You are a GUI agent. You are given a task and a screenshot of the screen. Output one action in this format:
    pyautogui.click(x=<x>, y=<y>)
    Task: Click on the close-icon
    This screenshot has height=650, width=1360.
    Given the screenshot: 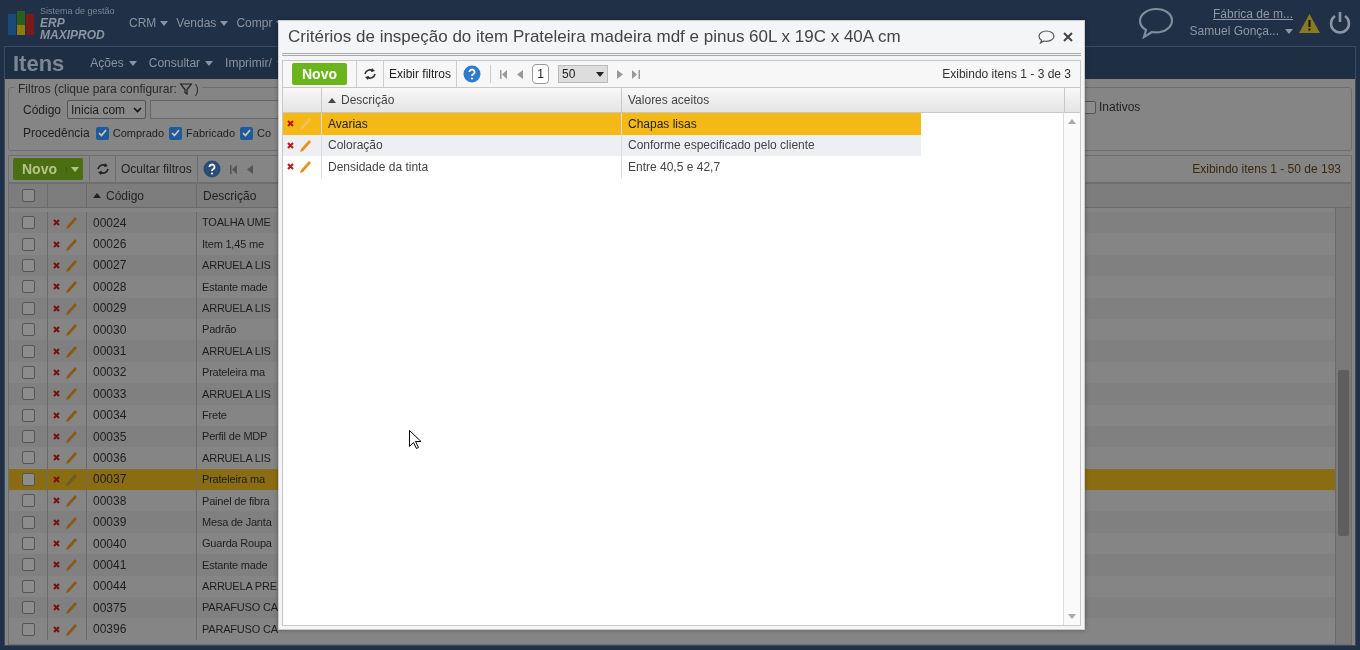 What is the action you would take?
    pyautogui.click(x=1068, y=37)
    